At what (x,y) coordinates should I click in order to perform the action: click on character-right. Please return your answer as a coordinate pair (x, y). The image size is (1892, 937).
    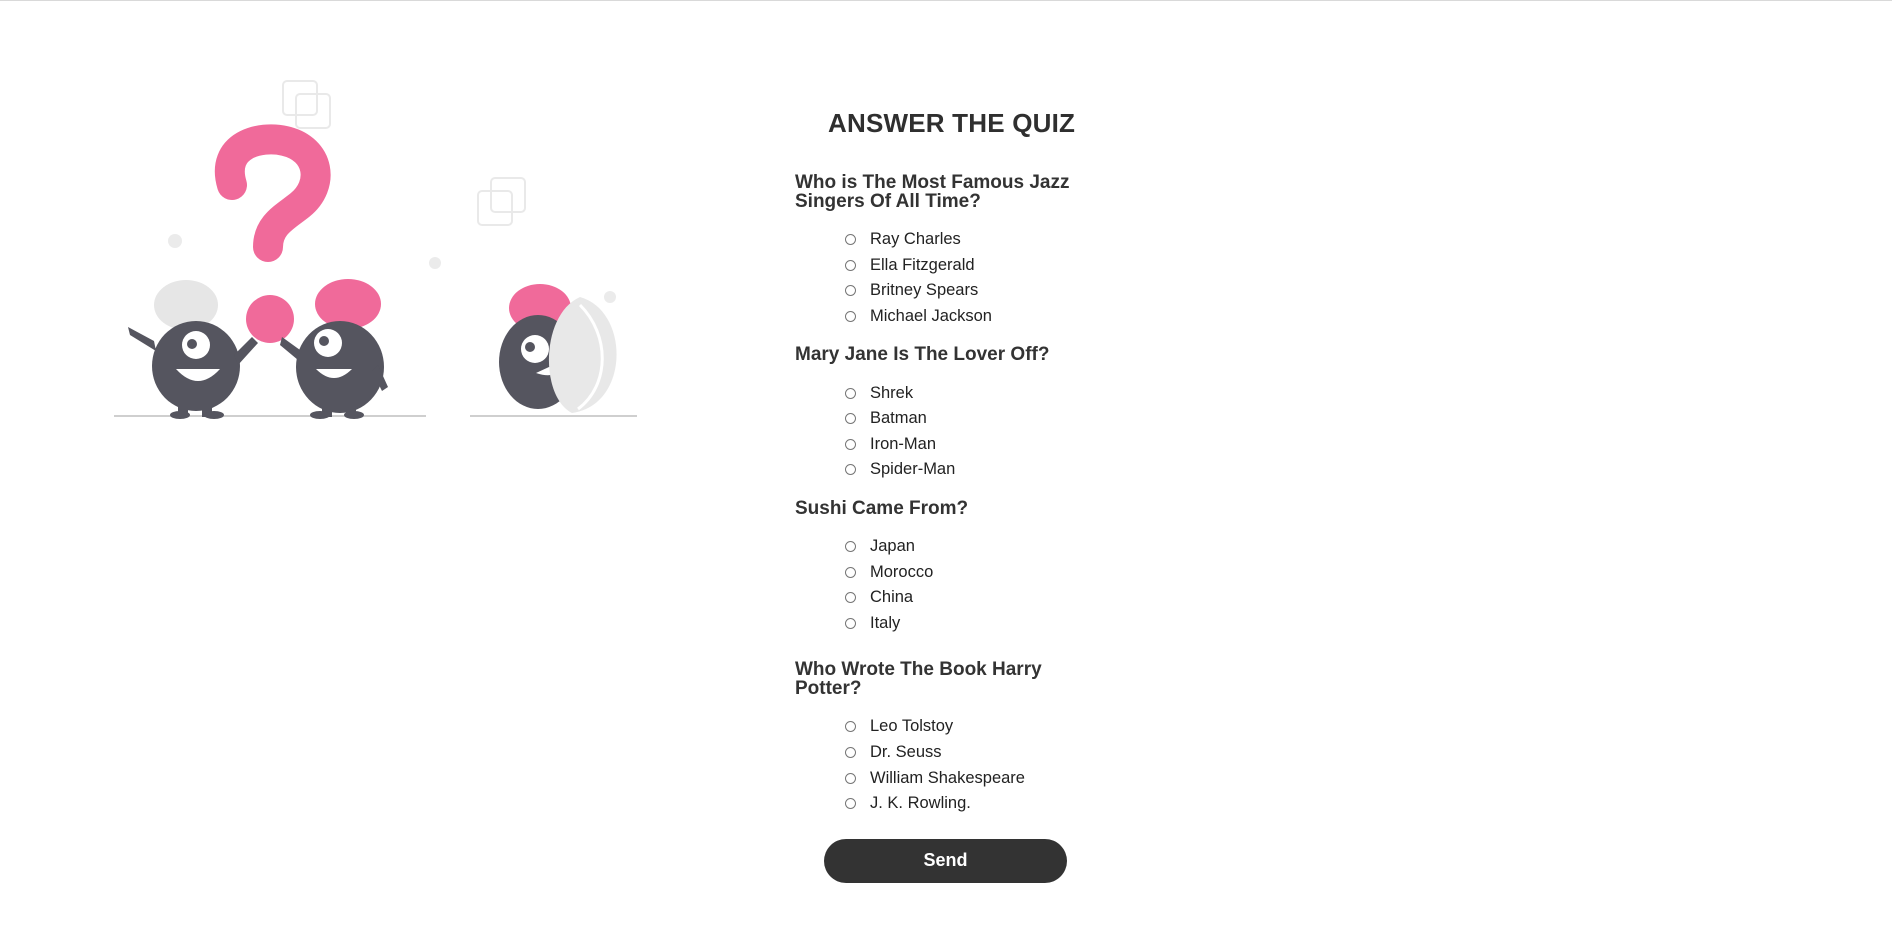
    Looking at the image, I should click on (558, 348).